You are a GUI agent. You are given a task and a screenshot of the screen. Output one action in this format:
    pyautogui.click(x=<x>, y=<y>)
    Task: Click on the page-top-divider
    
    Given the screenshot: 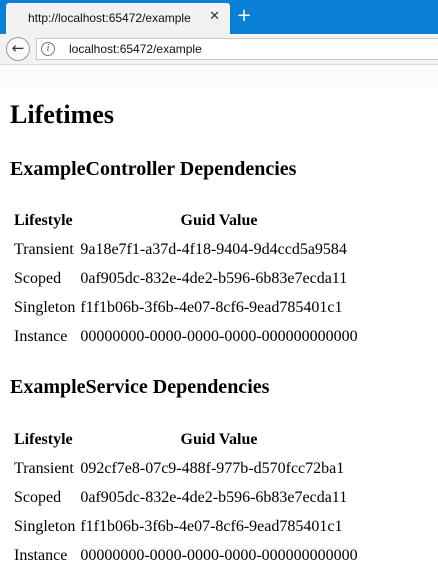 What is the action you would take?
    pyautogui.click(x=219, y=75)
    